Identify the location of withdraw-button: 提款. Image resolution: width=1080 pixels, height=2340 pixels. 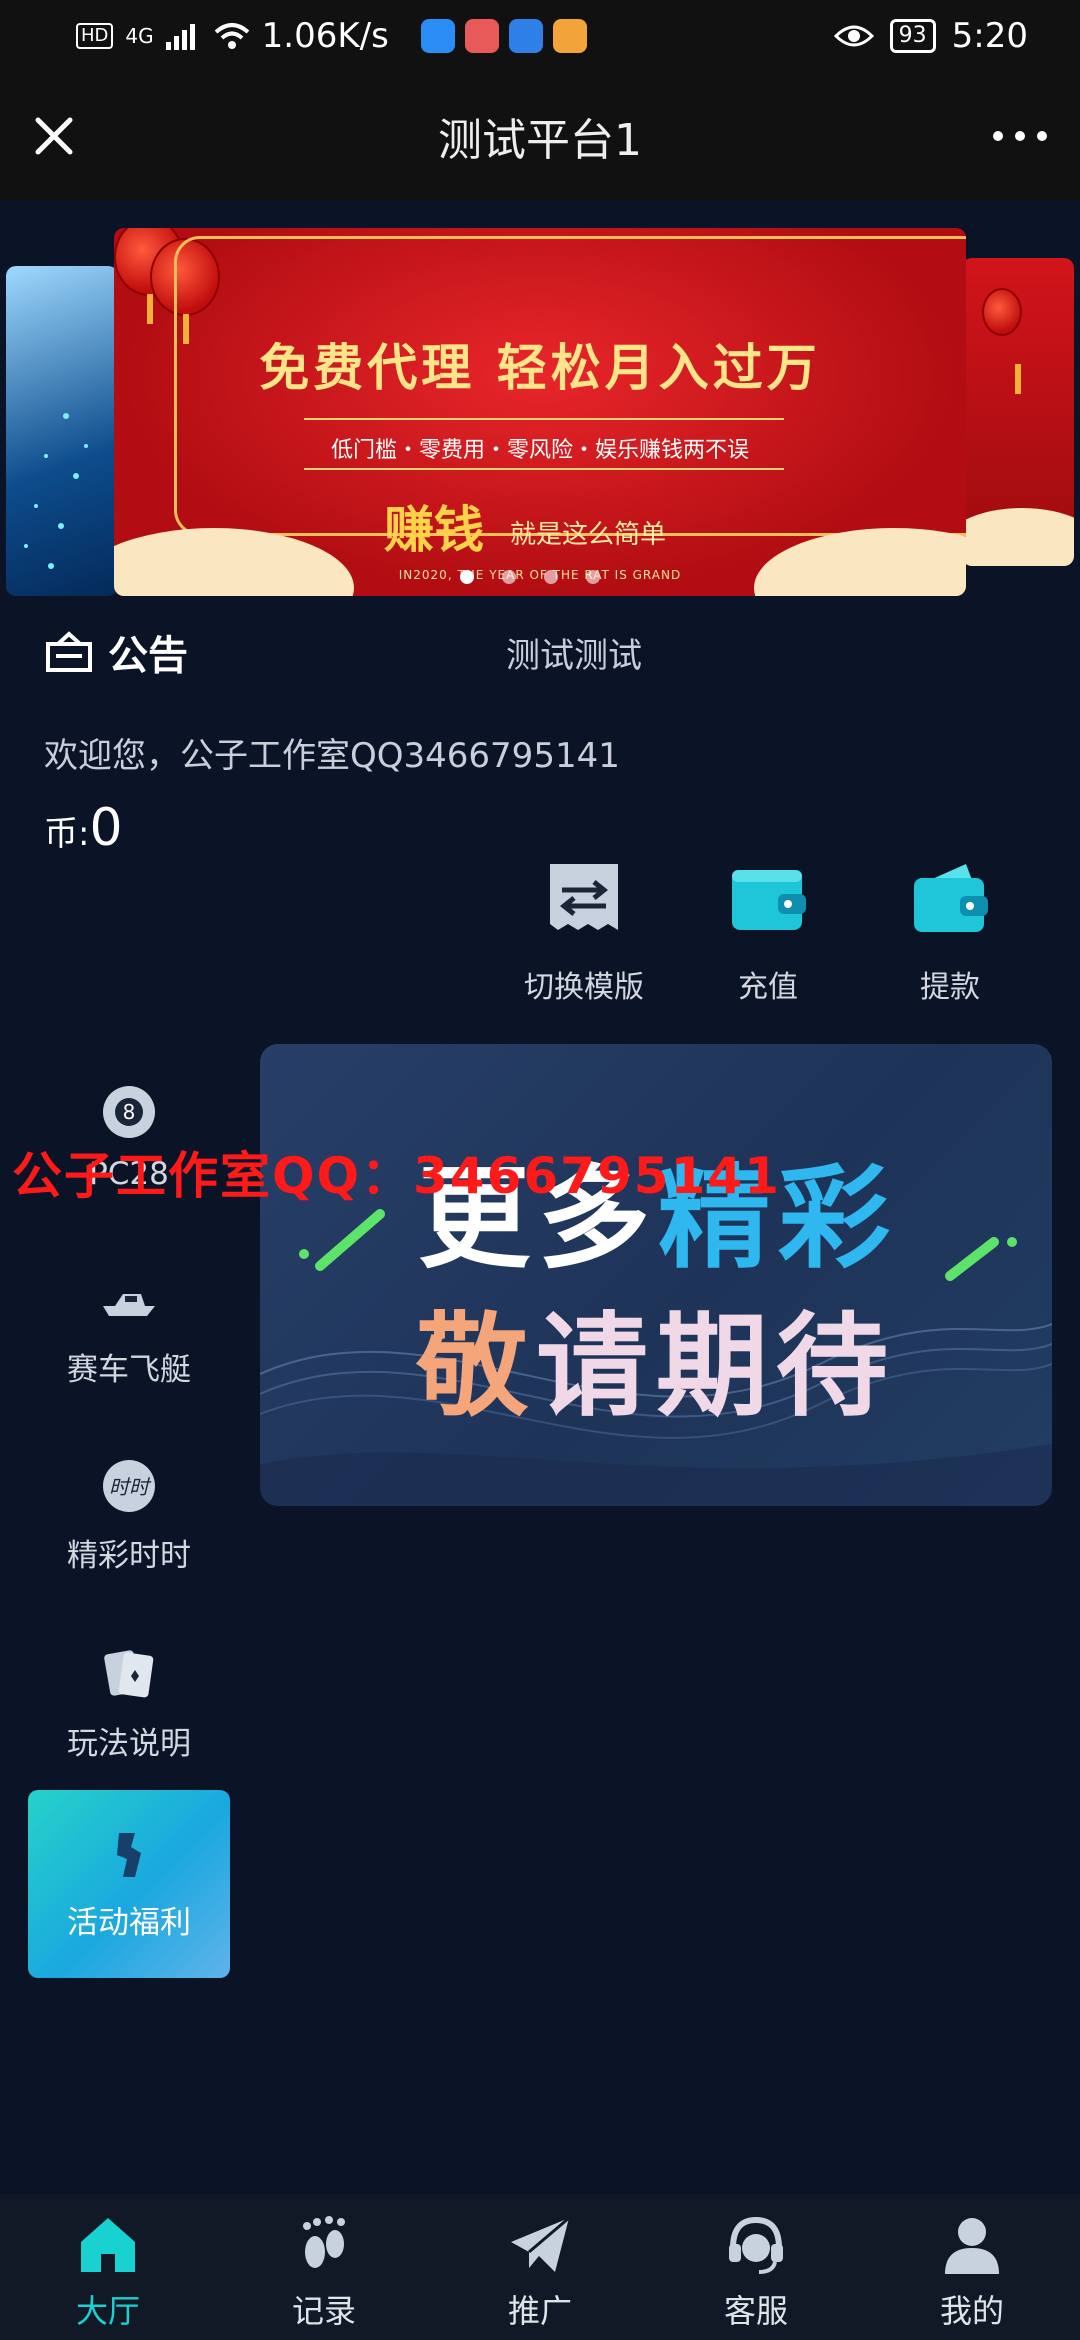
(950, 933).